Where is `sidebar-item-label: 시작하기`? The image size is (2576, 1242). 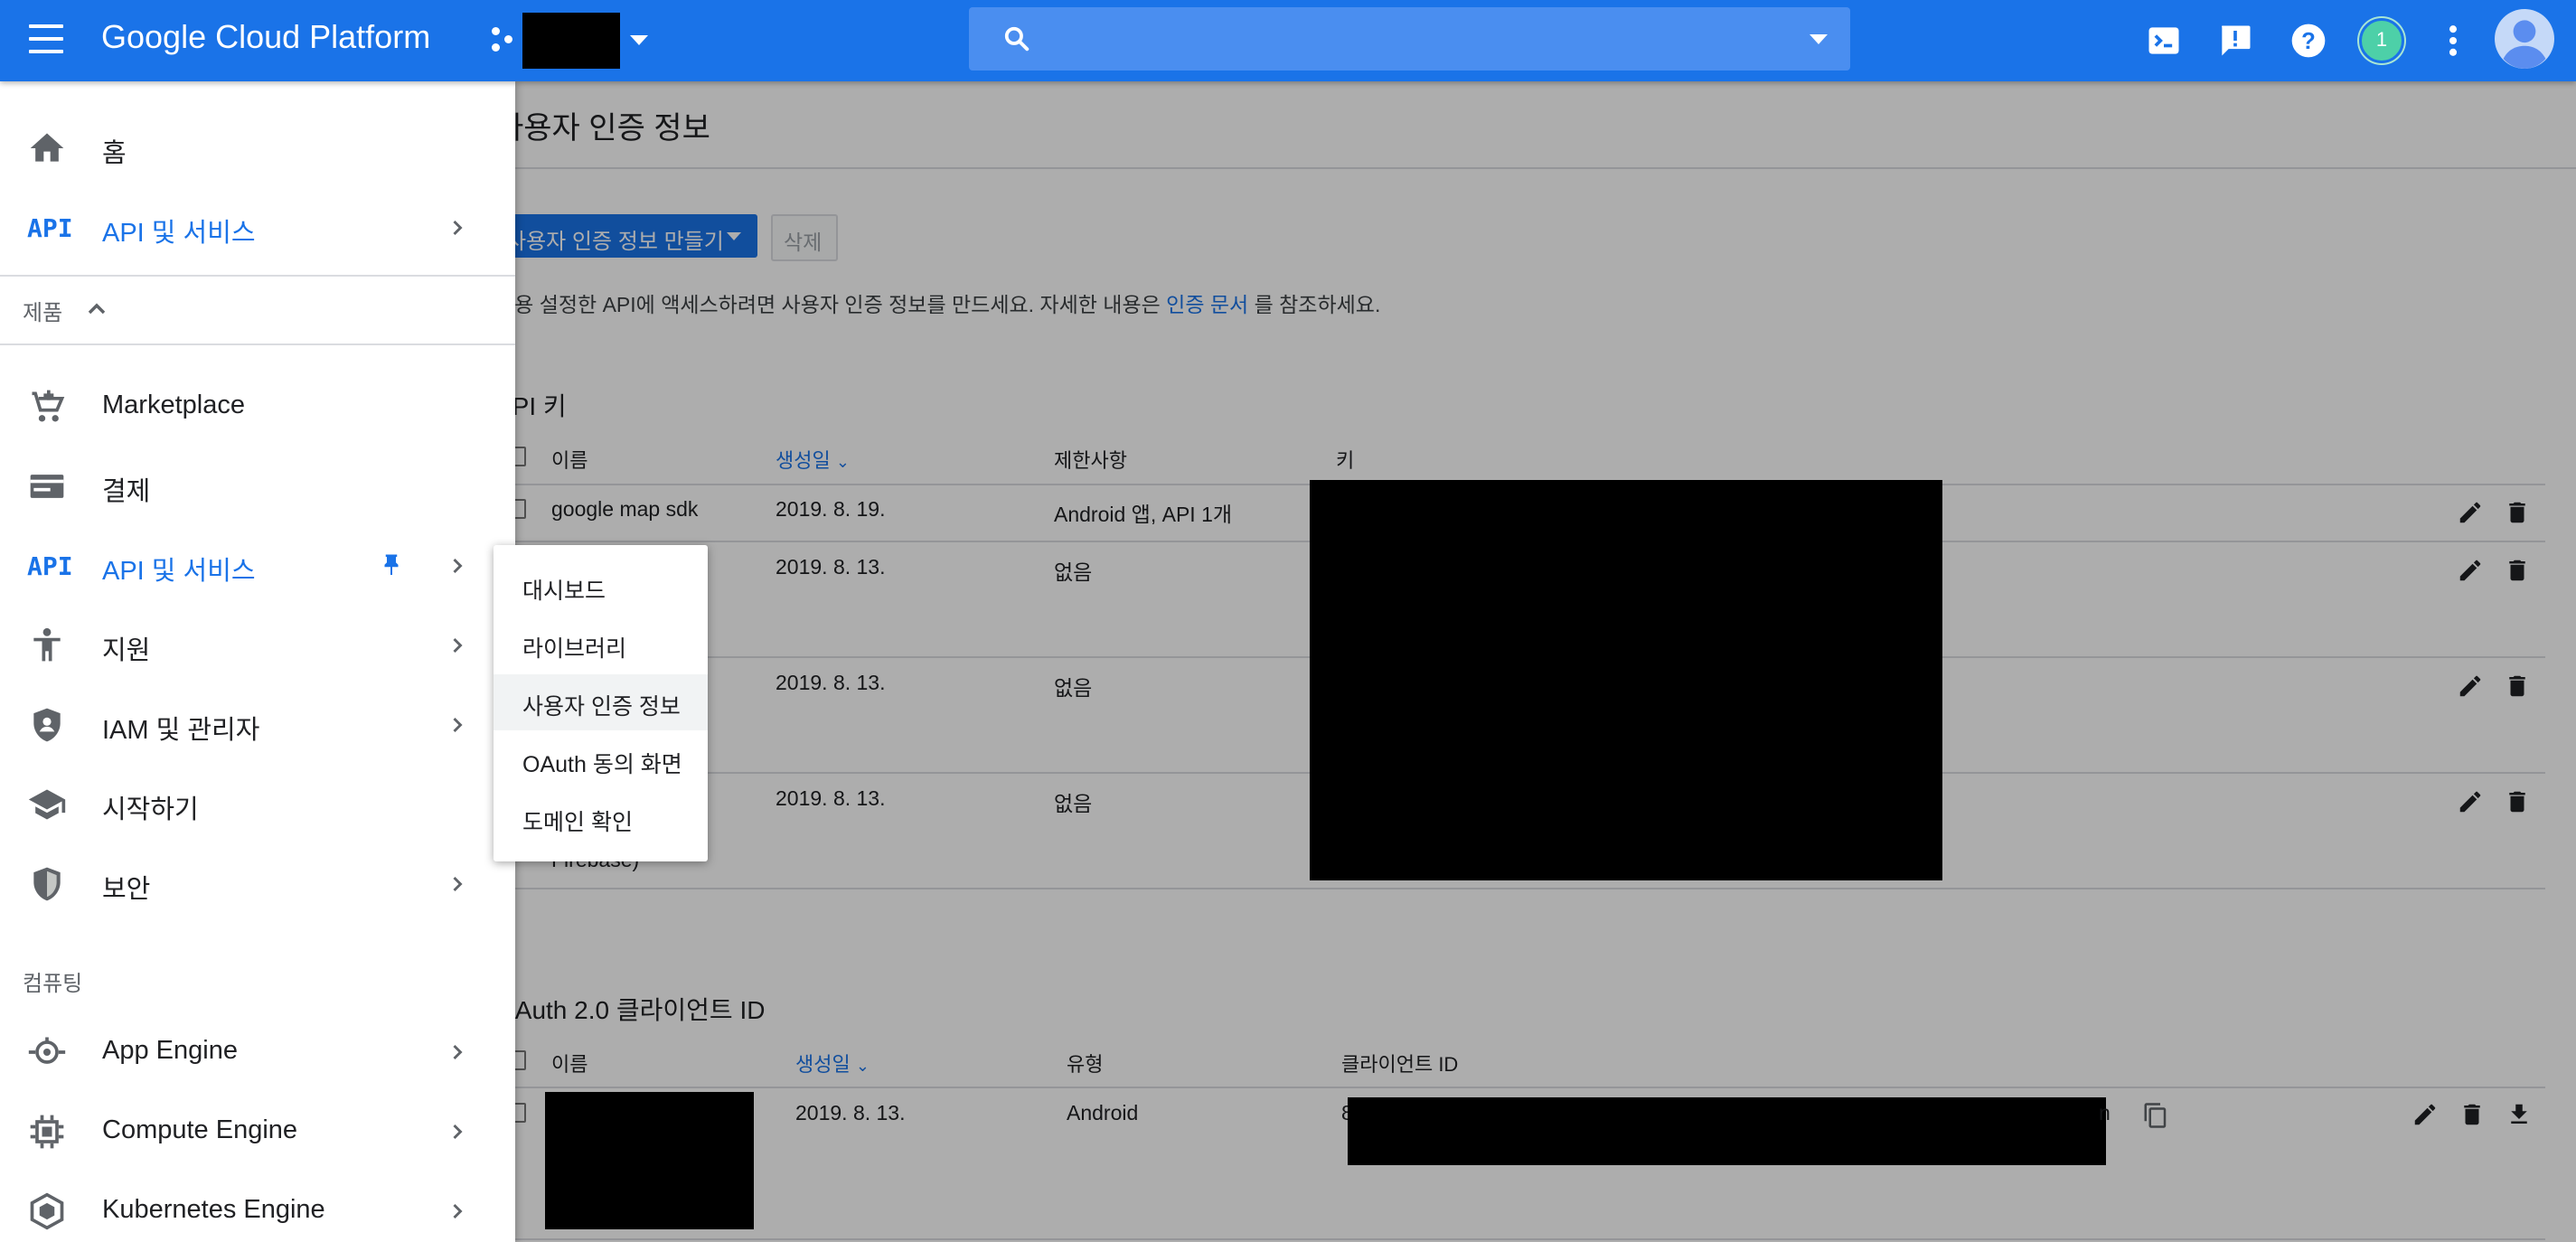 sidebar-item-label: 시작하기 is located at coordinates (151, 809).